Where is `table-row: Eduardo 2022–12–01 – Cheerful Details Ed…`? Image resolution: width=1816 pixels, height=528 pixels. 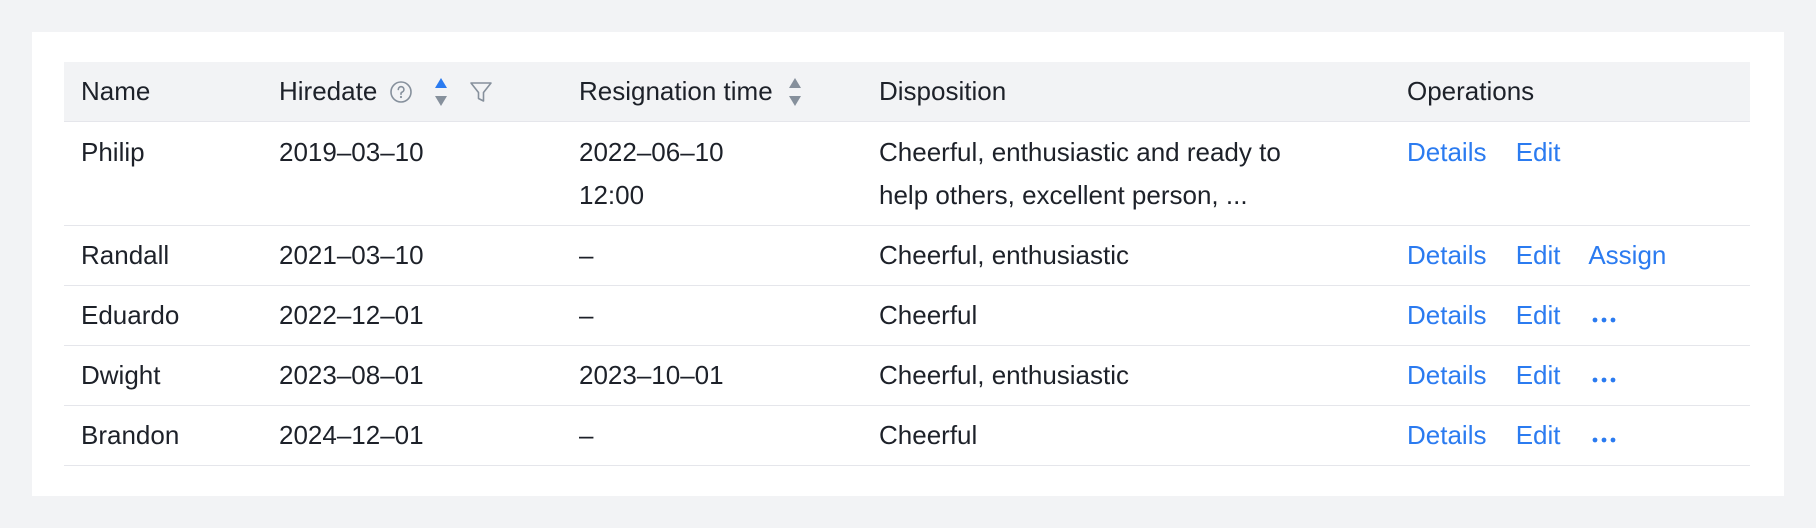 table-row: Eduardo 2022–12–01 – Cheerful Details Ed… is located at coordinates (907, 316).